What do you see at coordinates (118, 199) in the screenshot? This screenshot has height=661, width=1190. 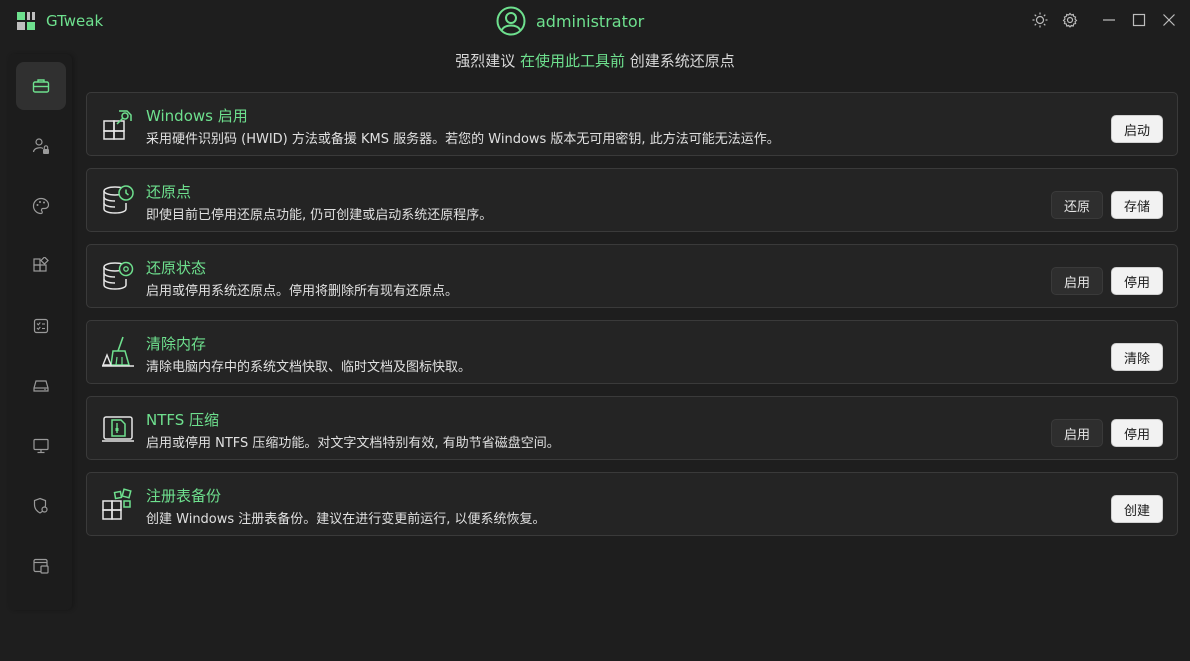 I see `restore-point-icon` at bounding box center [118, 199].